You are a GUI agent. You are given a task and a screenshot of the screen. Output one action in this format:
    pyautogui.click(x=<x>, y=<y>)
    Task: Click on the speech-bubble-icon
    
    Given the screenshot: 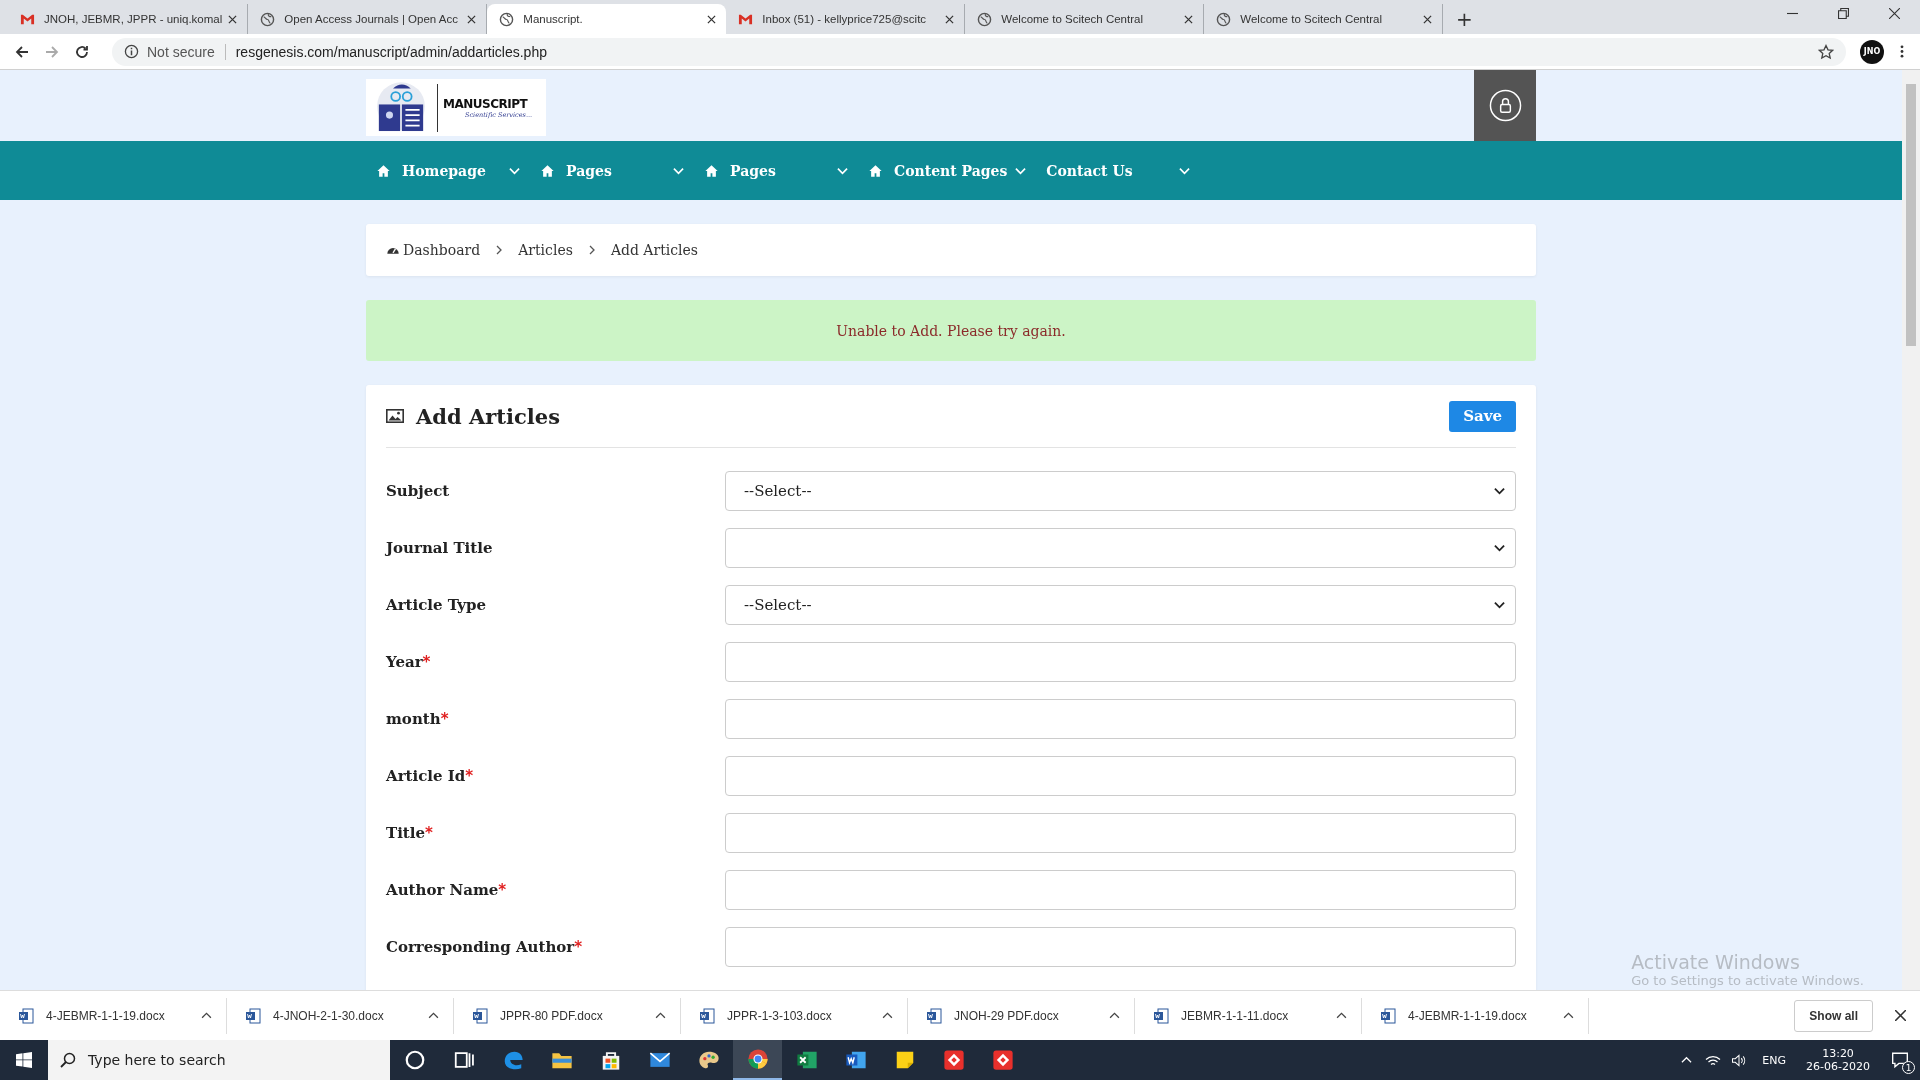 What is the action you would take?
    pyautogui.click(x=1900, y=1060)
    